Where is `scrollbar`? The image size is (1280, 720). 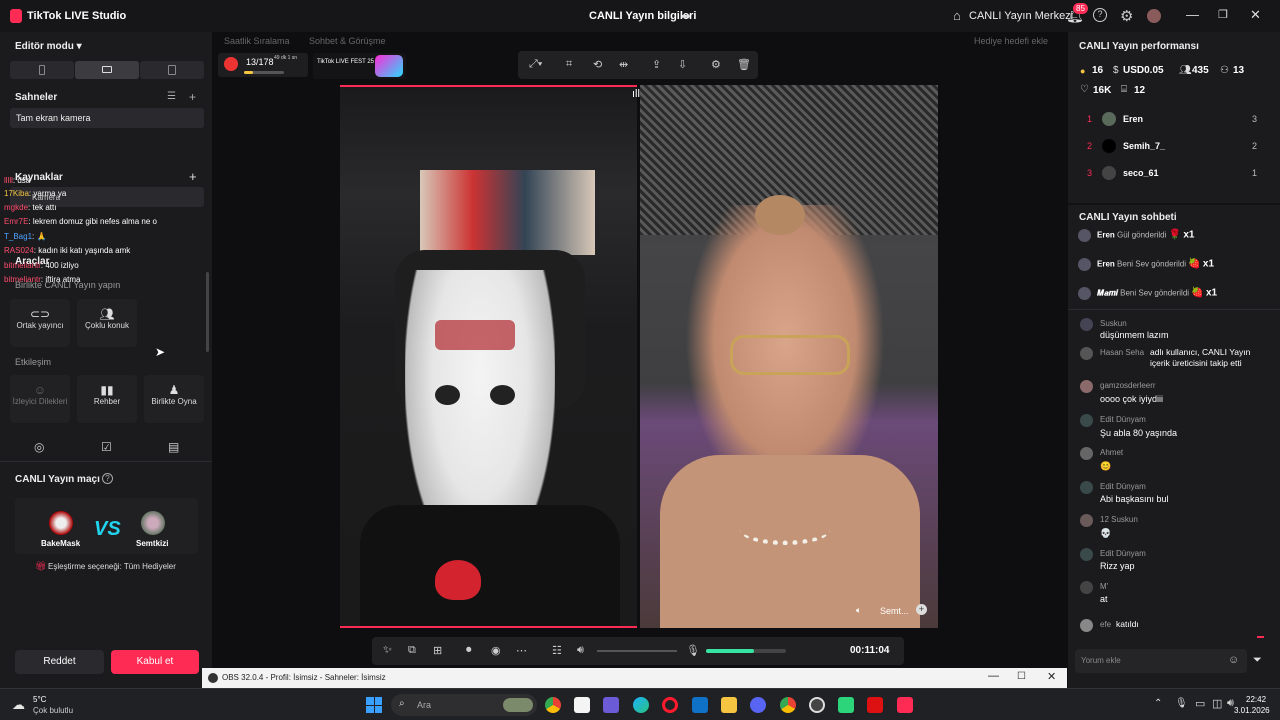 scrollbar is located at coordinates (207, 312).